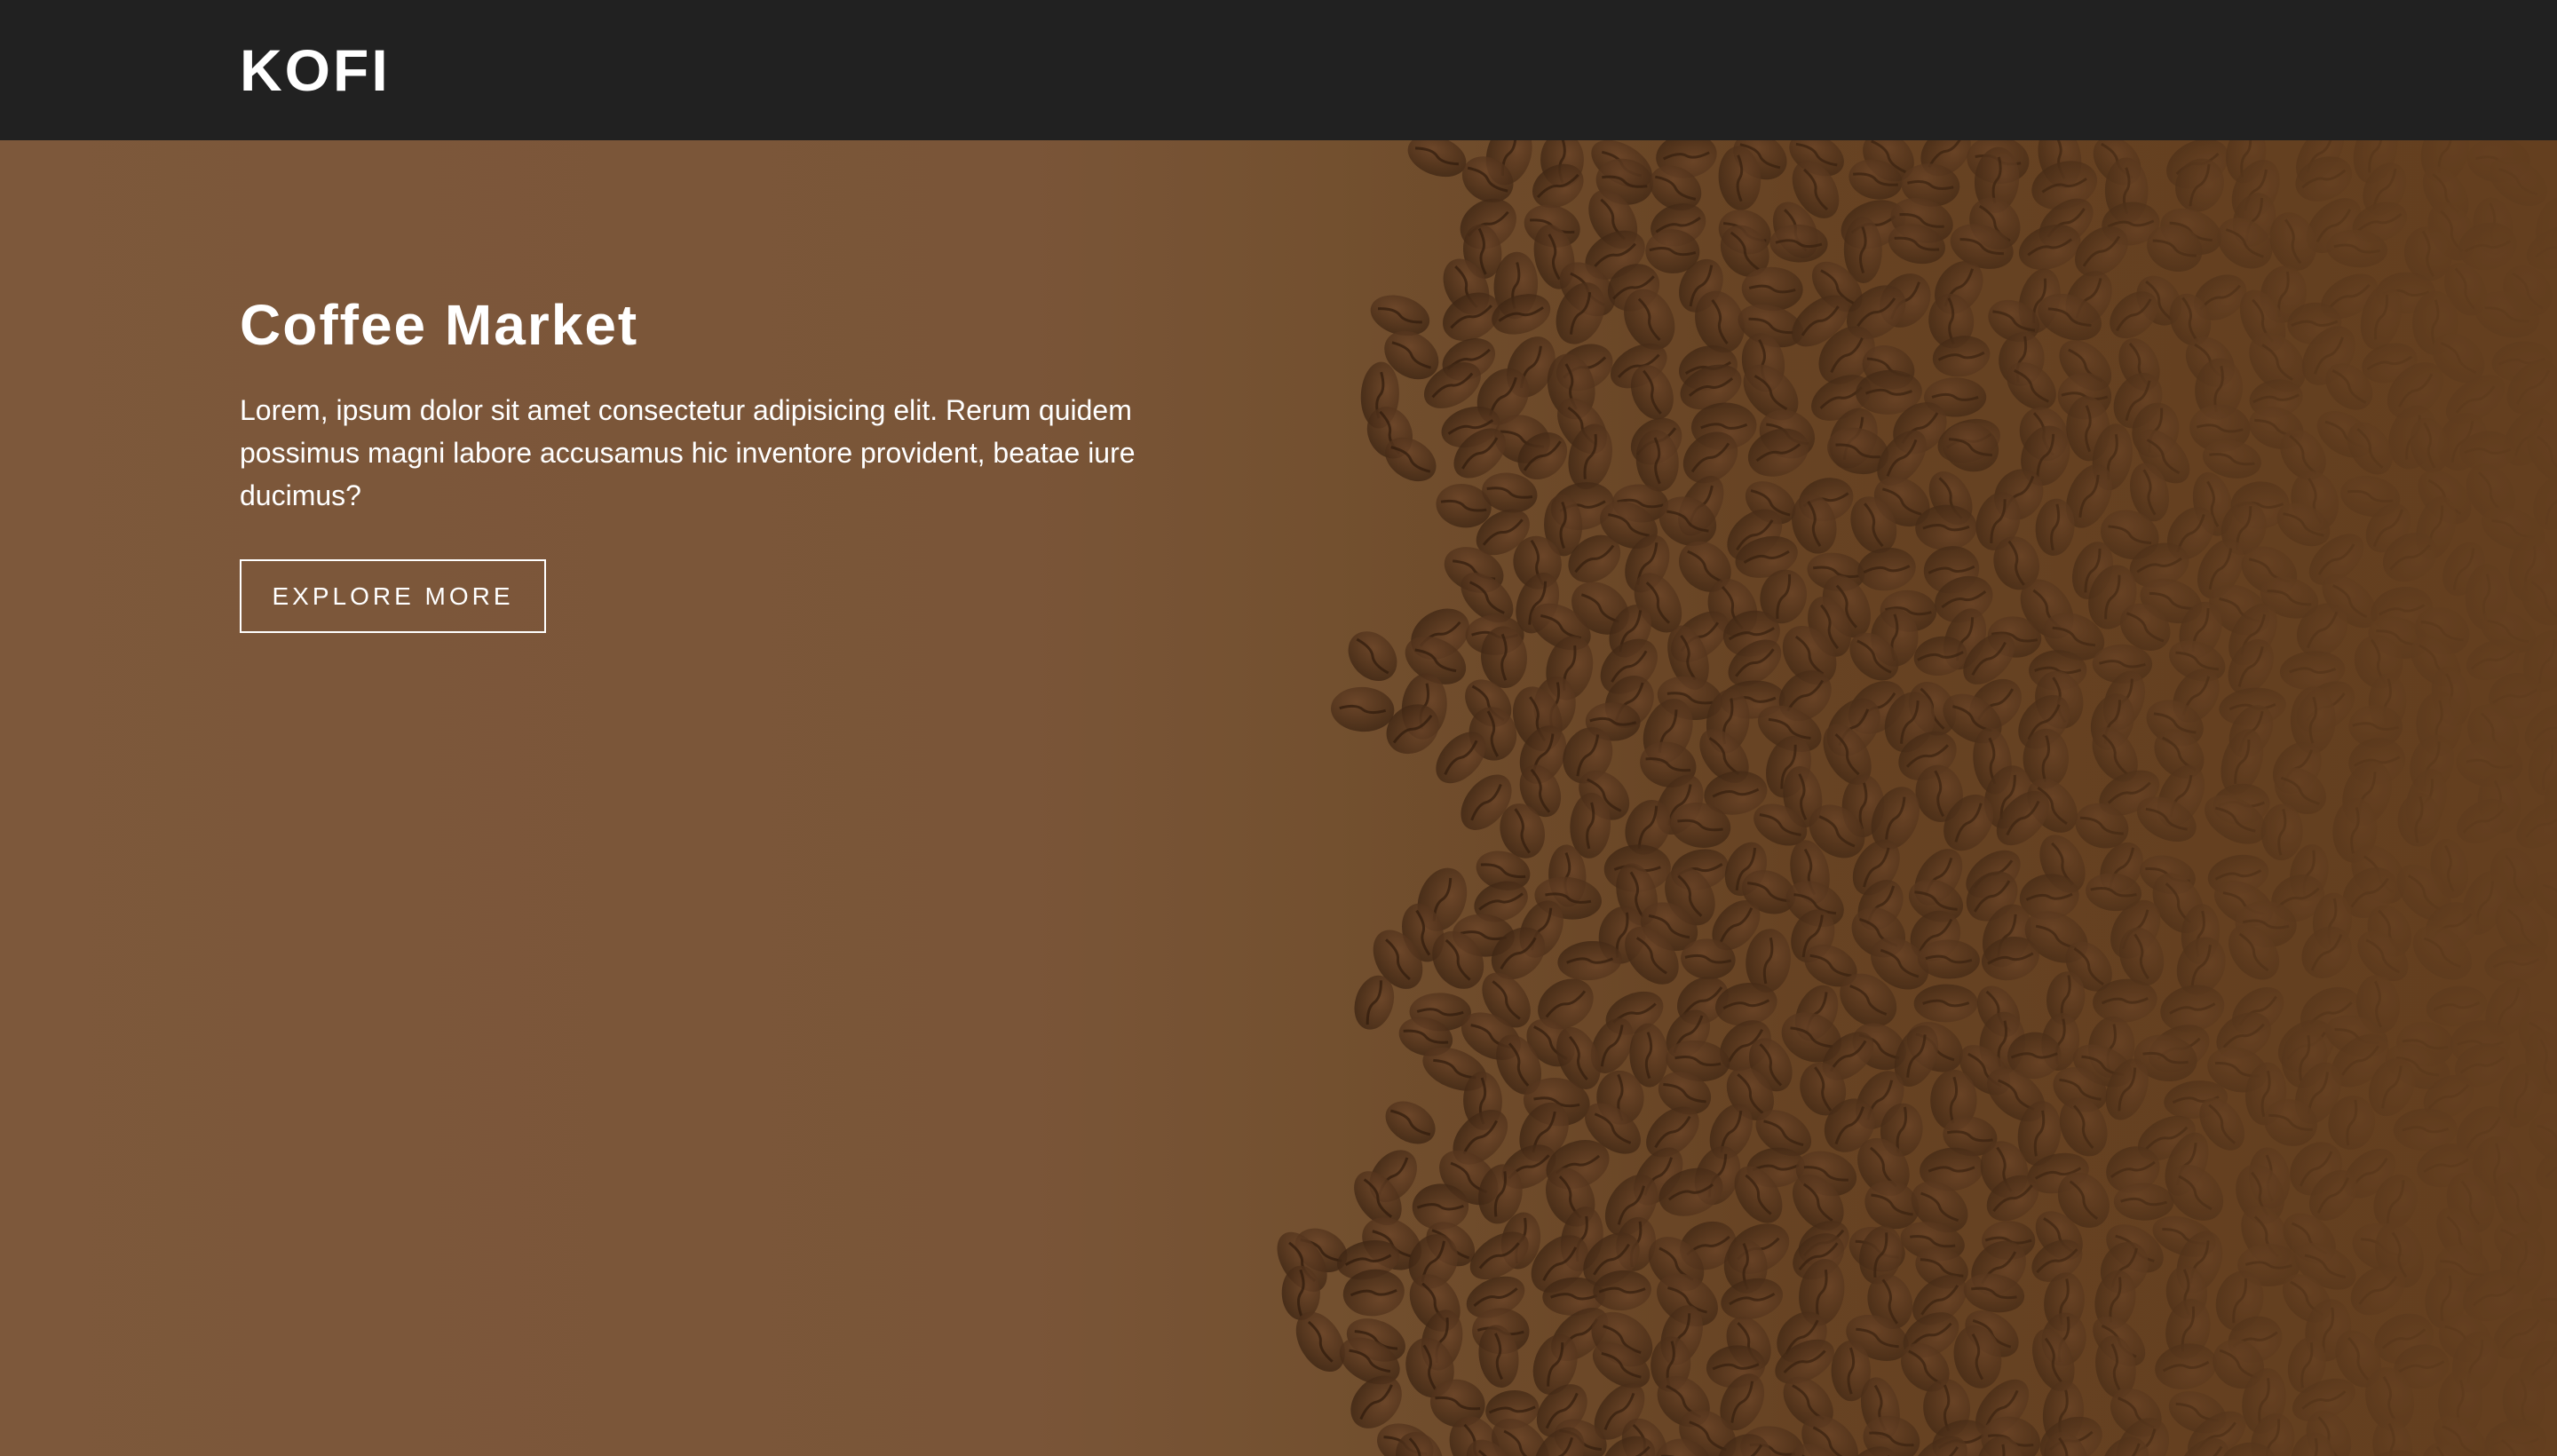 The width and height of the screenshot is (2557, 1456). What do you see at coordinates (315, 70) in the screenshot?
I see `brand-logo: KOFI` at bounding box center [315, 70].